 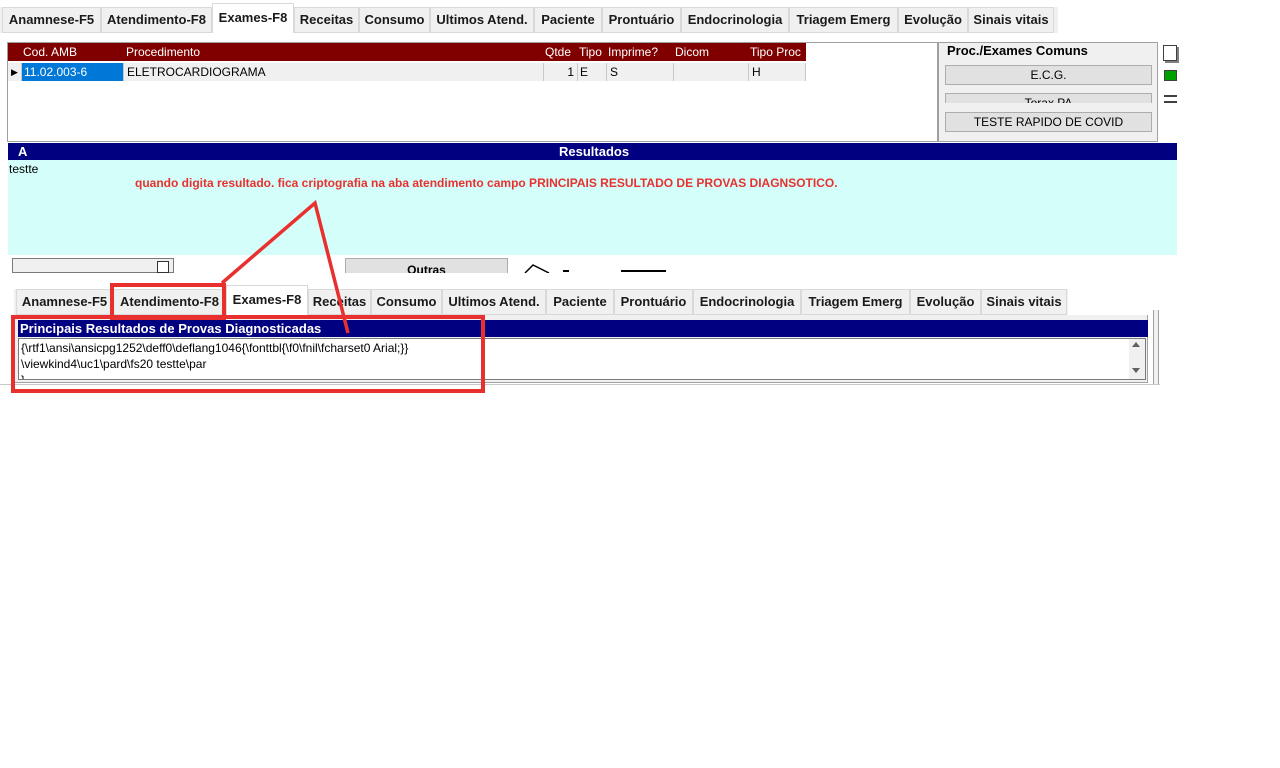 What do you see at coordinates (537, 268) in the screenshot?
I see `hand-icon` at bounding box center [537, 268].